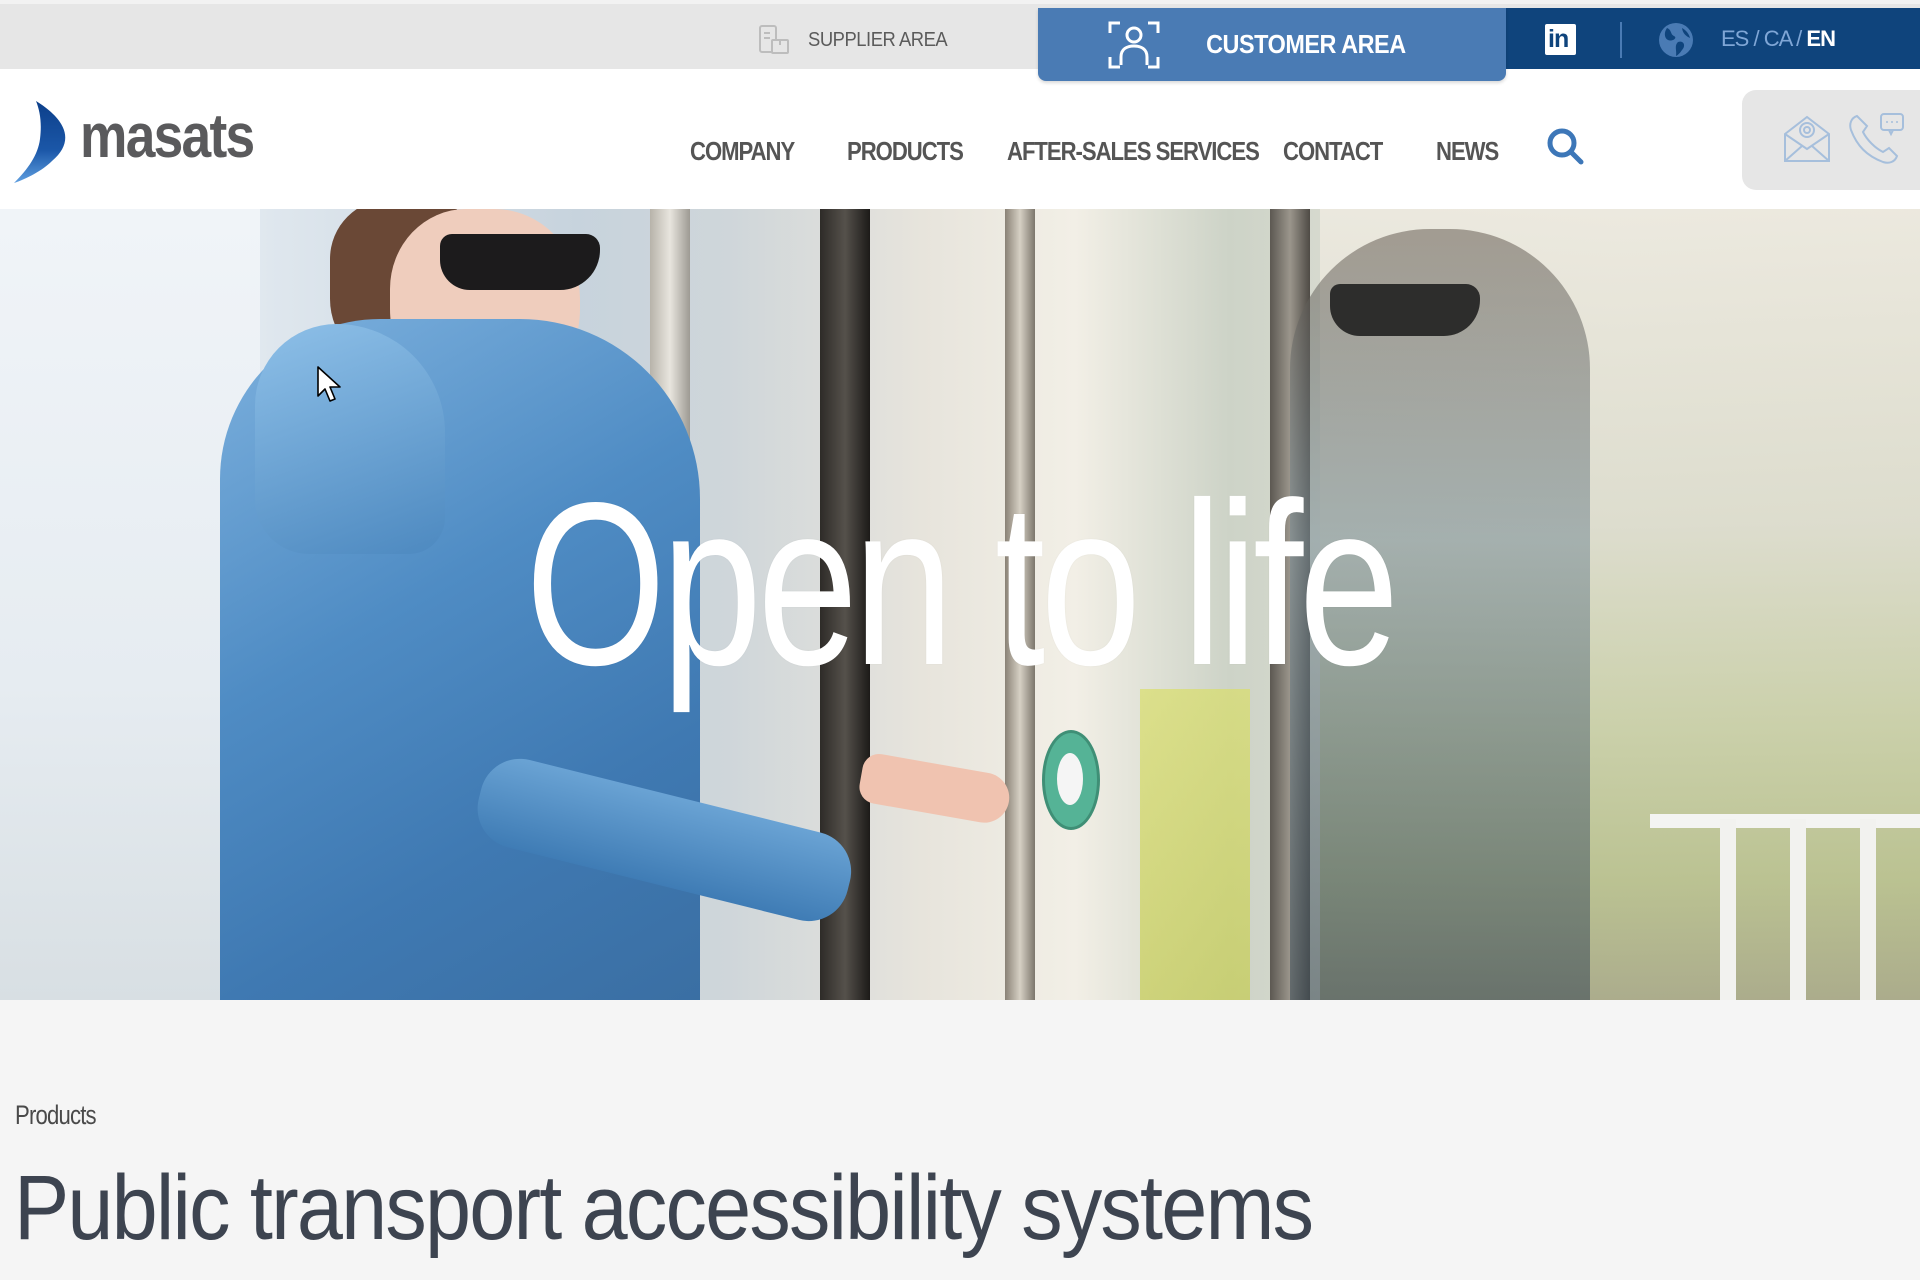 This screenshot has width=1920, height=1280. Describe the element at coordinates (1133, 151) in the screenshot. I see `nav-after-sales-services: AFTER-SALES SERVICES` at that location.